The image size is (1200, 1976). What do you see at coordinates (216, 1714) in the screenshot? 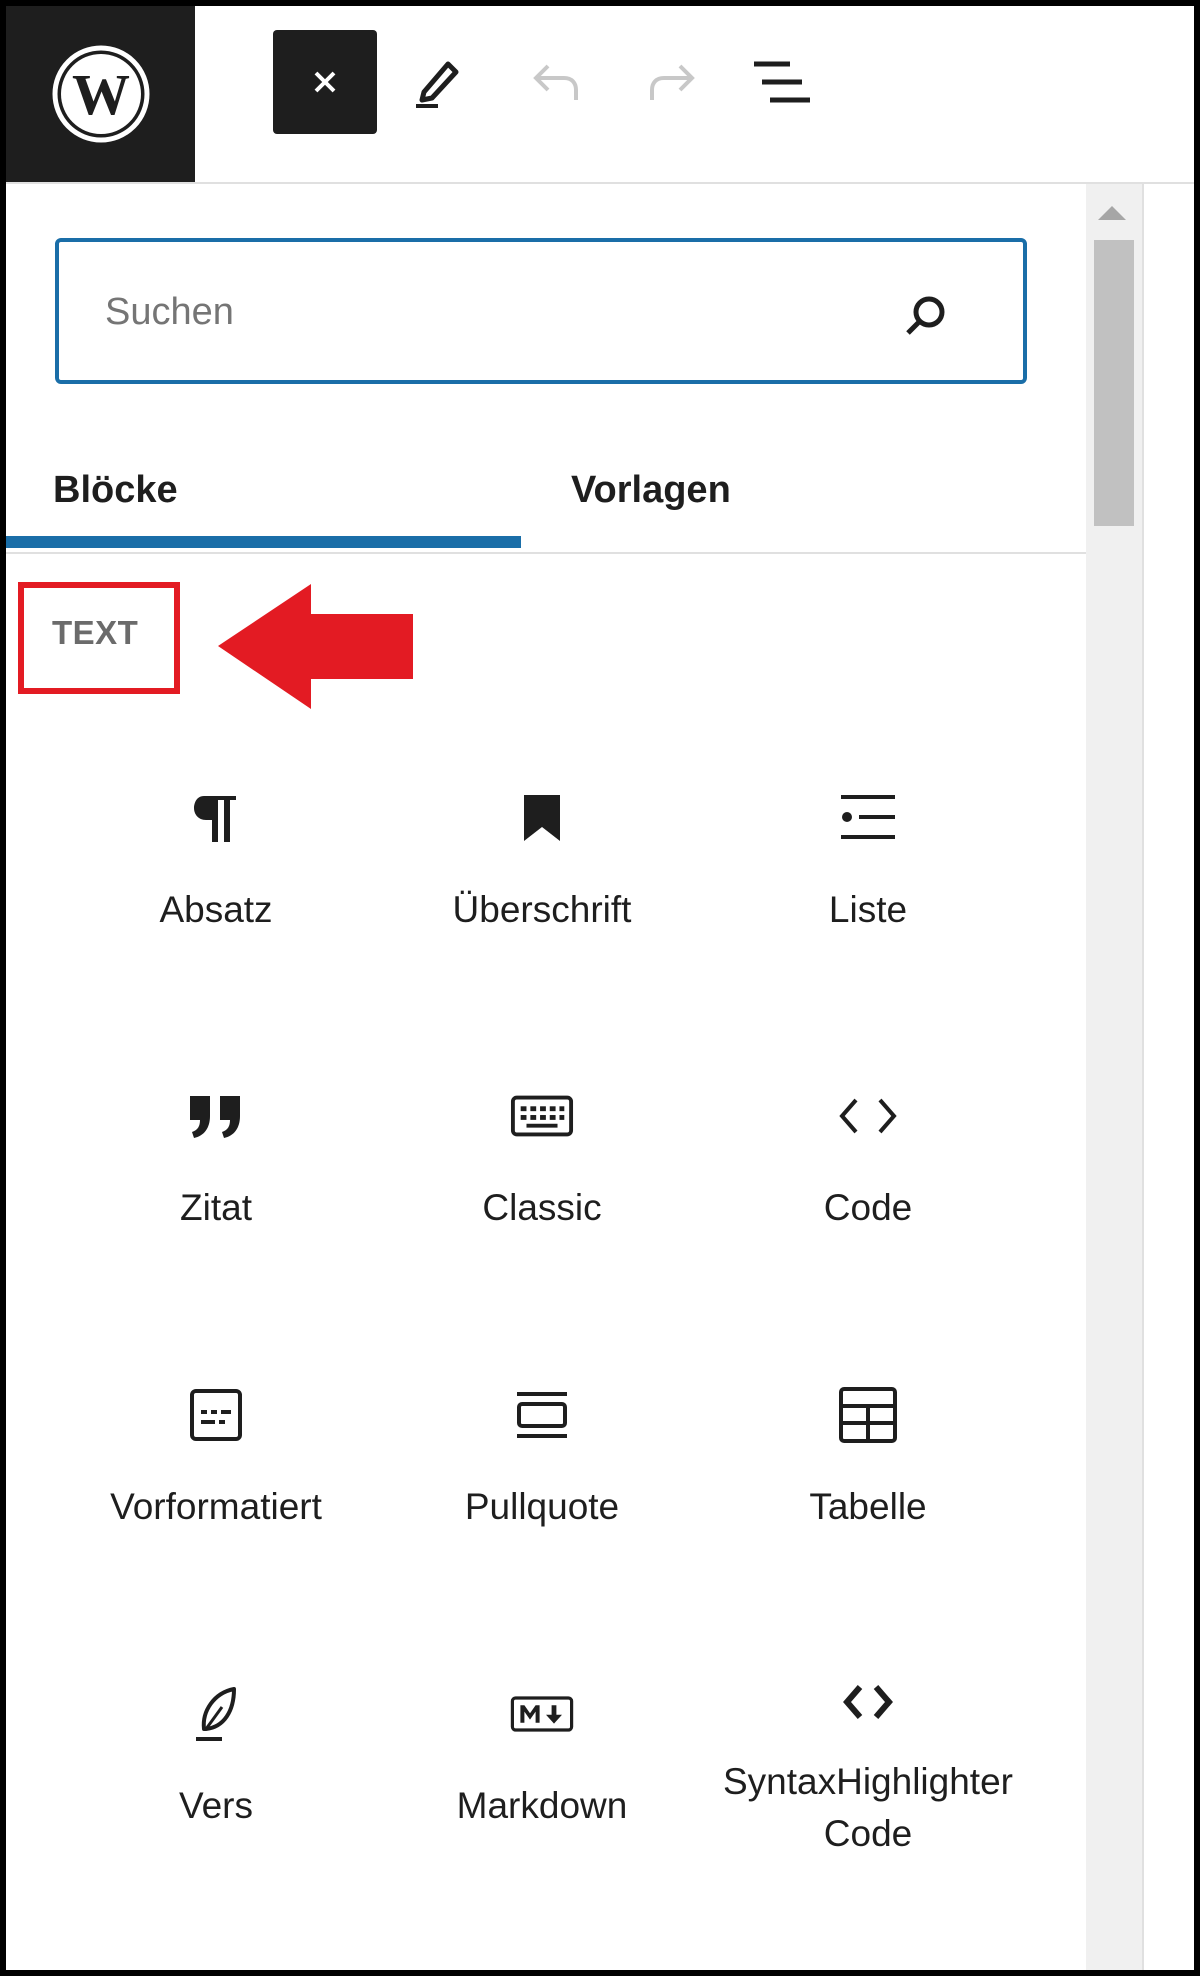
I see `feather-icon` at bounding box center [216, 1714].